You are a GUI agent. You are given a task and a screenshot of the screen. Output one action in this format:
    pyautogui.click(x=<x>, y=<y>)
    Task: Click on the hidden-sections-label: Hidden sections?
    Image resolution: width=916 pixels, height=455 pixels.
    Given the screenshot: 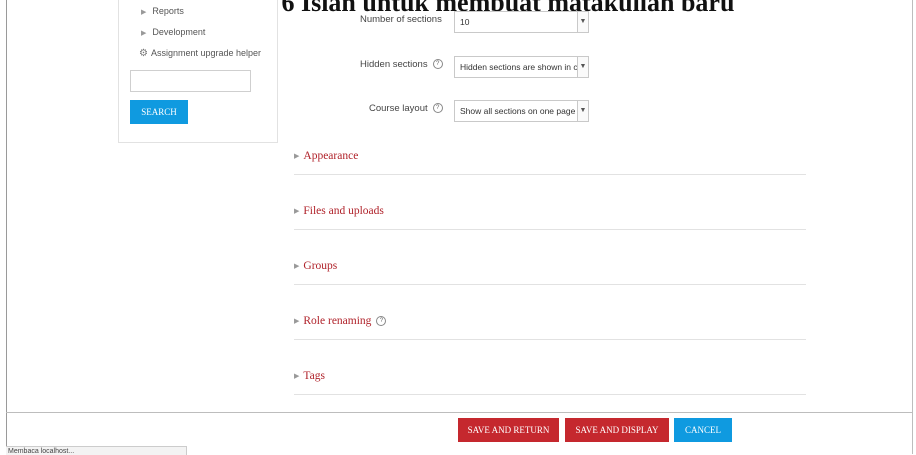 What is the action you would take?
    pyautogui.click(x=401, y=64)
    